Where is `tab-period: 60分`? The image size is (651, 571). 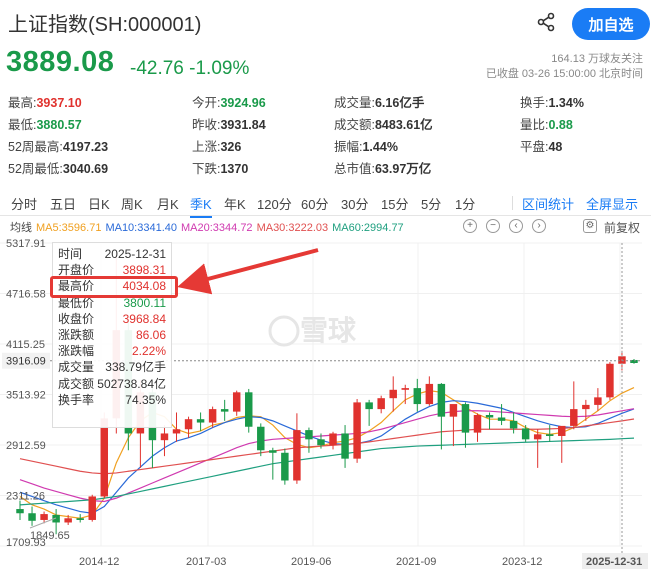 tab-period: 60分 is located at coordinates (314, 203).